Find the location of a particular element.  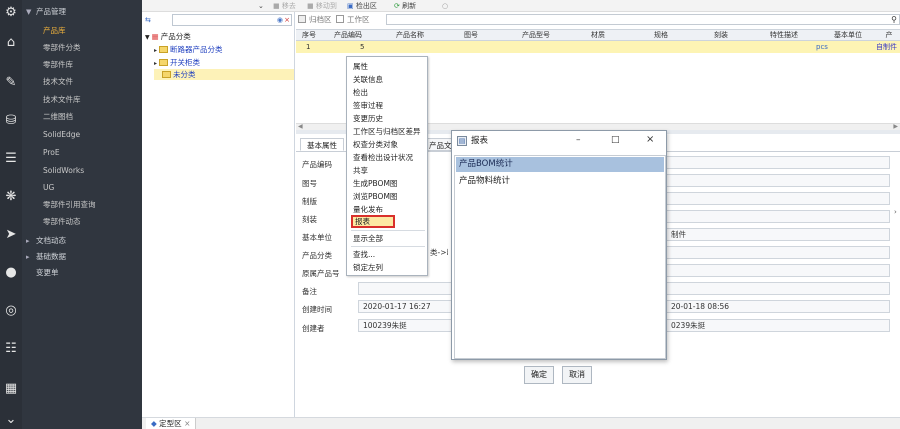

collapse-chevron-icon: ⌄ is located at coordinates (261, 6).